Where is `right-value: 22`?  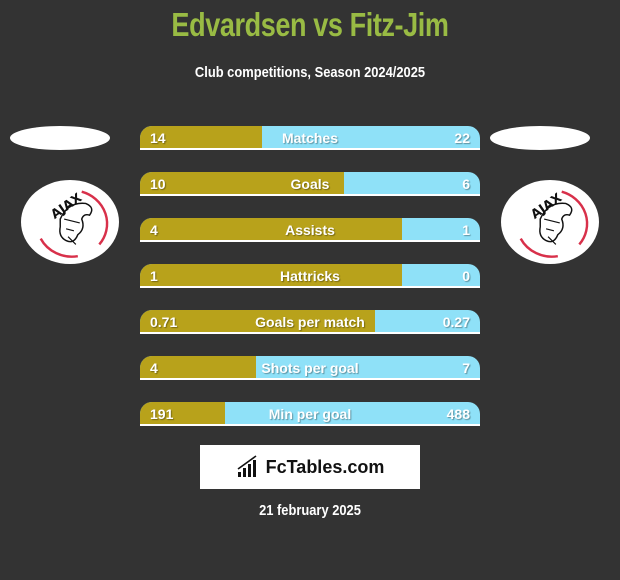 right-value: 22 is located at coordinates (462, 138).